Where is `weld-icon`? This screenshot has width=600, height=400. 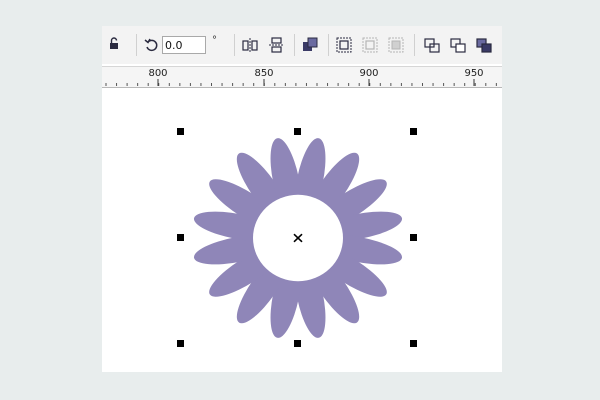 weld-icon is located at coordinates (432, 45).